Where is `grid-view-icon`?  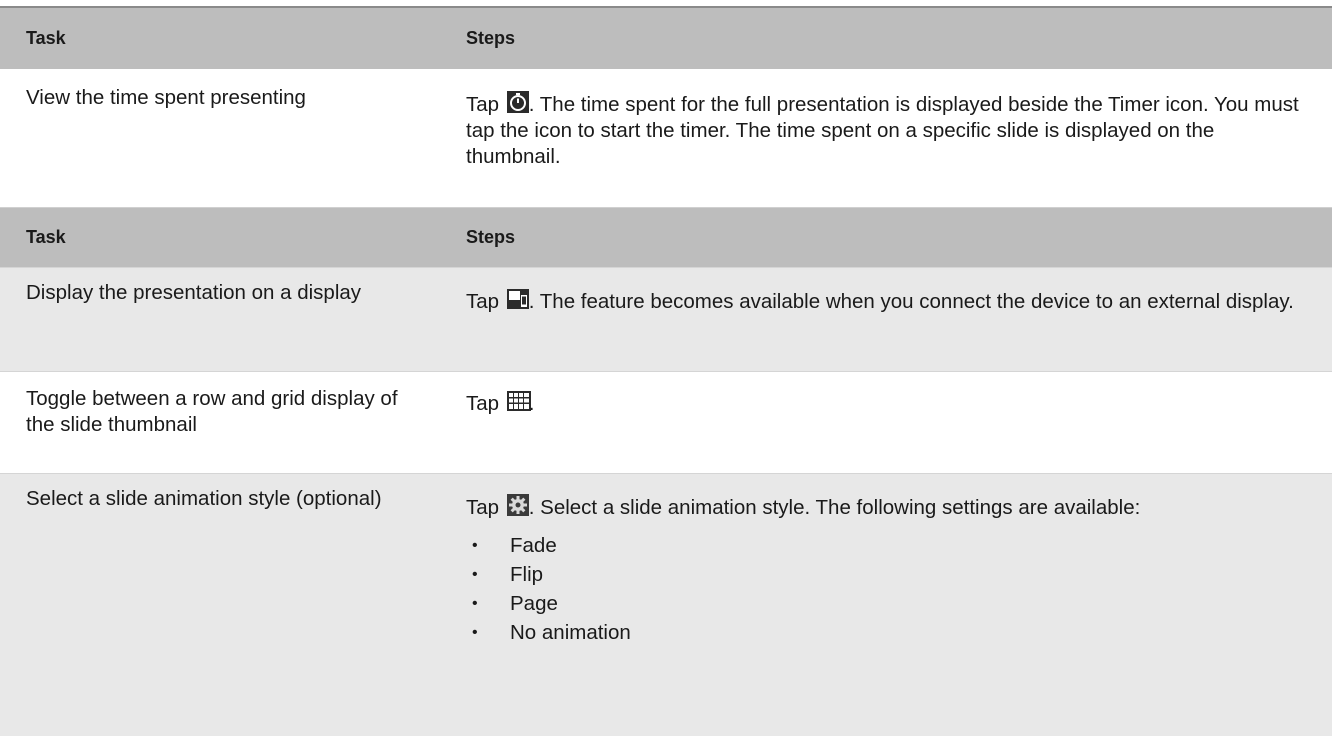
grid-view-icon is located at coordinates (518, 401).